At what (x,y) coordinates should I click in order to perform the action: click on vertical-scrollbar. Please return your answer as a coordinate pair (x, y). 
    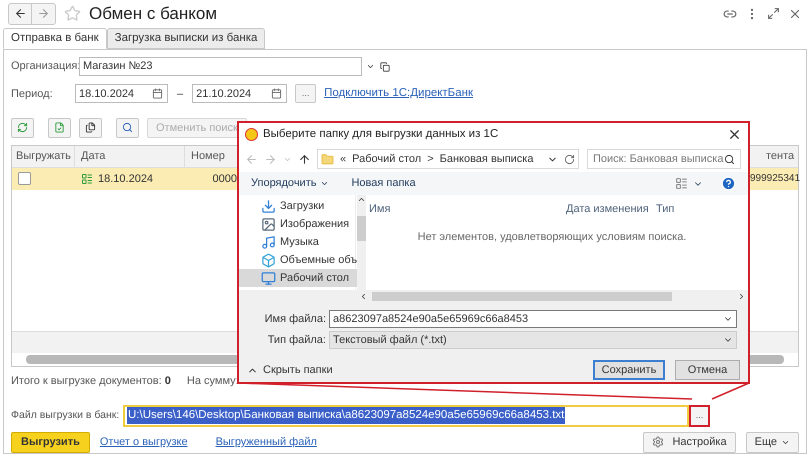
    Looking at the image, I should click on (361, 242).